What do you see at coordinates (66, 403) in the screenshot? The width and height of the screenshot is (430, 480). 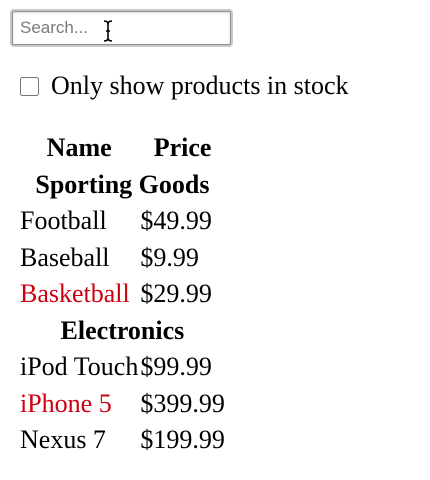 I see `product-name-out-of-stock: iPhone 5` at bounding box center [66, 403].